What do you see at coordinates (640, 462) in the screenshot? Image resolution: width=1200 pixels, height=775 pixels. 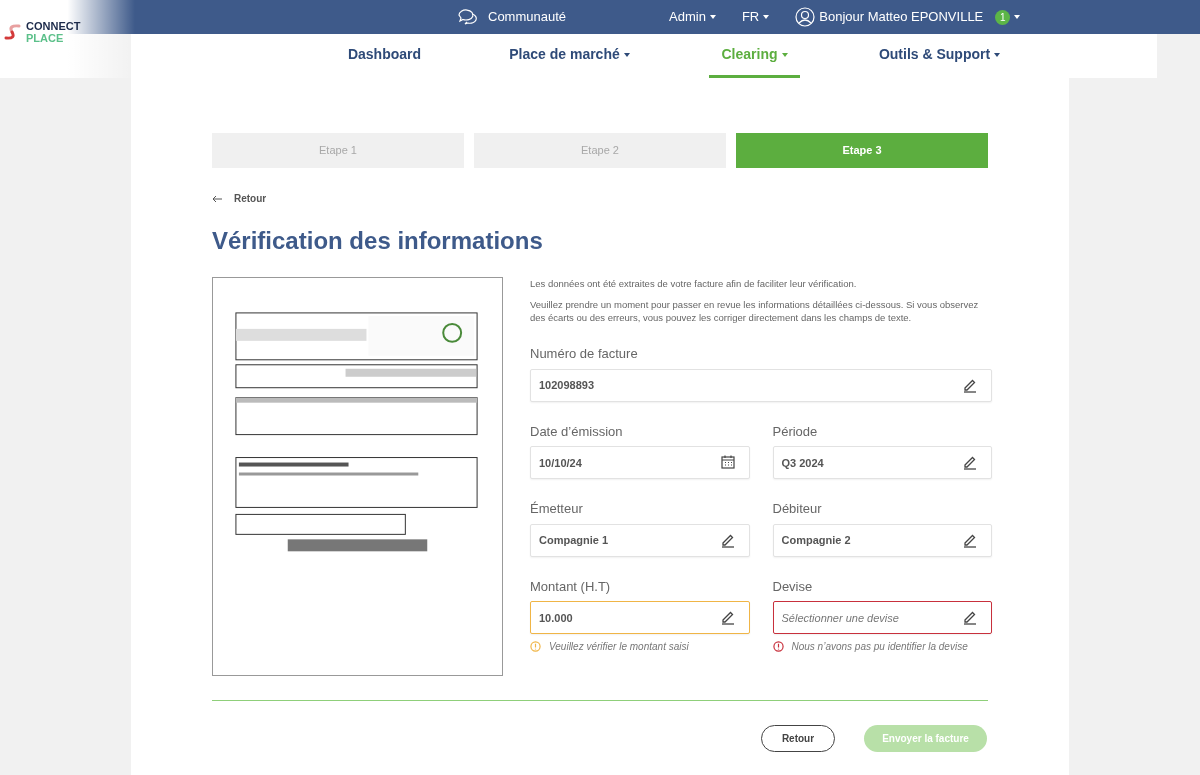 I see `input-field: 10/10/24` at bounding box center [640, 462].